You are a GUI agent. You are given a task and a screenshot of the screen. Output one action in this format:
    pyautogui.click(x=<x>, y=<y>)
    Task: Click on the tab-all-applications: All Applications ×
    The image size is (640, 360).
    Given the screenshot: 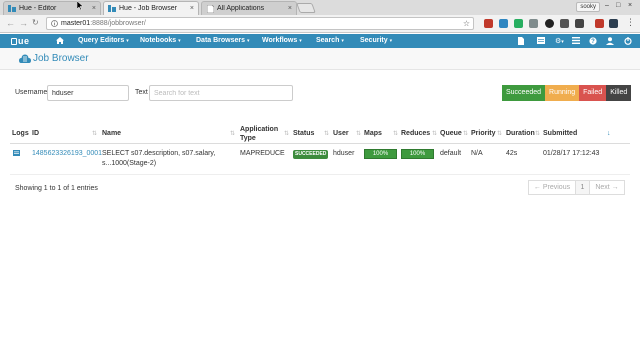 What is the action you would take?
    pyautogui.click(x=249, y=8)
    